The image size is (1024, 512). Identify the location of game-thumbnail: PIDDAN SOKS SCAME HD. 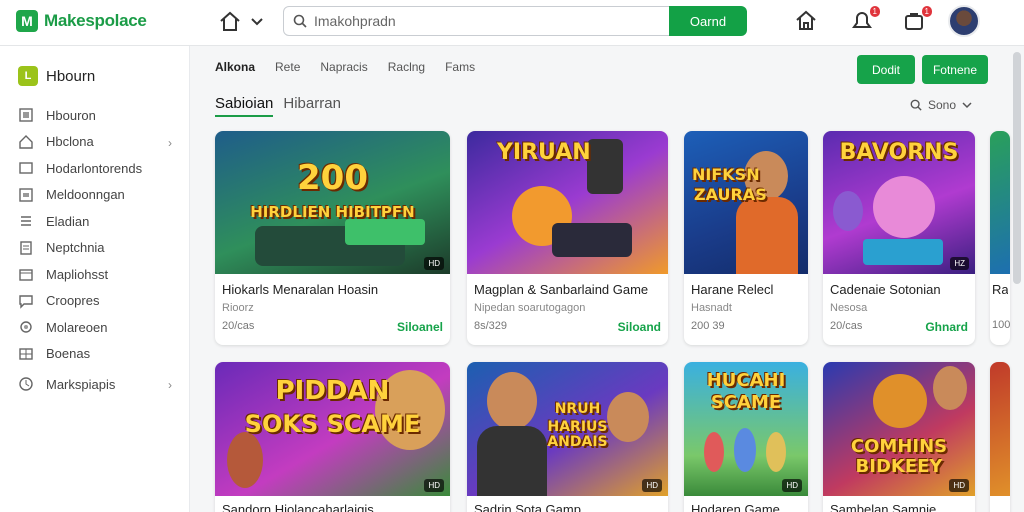
(332, 429).